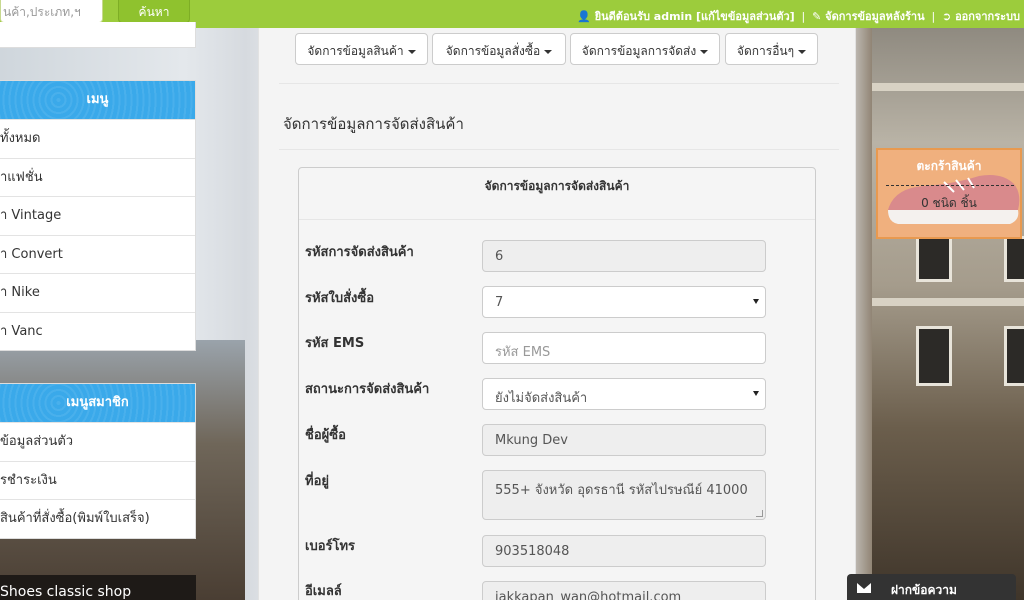 The height and width of the screenshot is (600, 1024). I want to click on sidebar-item-vintage: า Vintage, so click(97, 215).